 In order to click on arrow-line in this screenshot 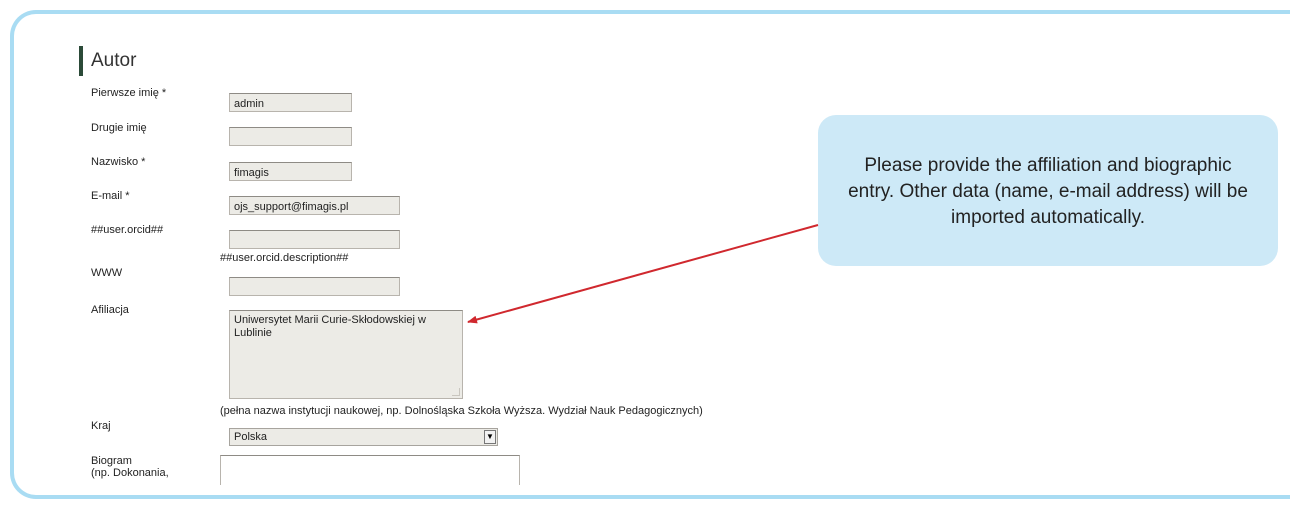, I will do `click(643, 274)`.